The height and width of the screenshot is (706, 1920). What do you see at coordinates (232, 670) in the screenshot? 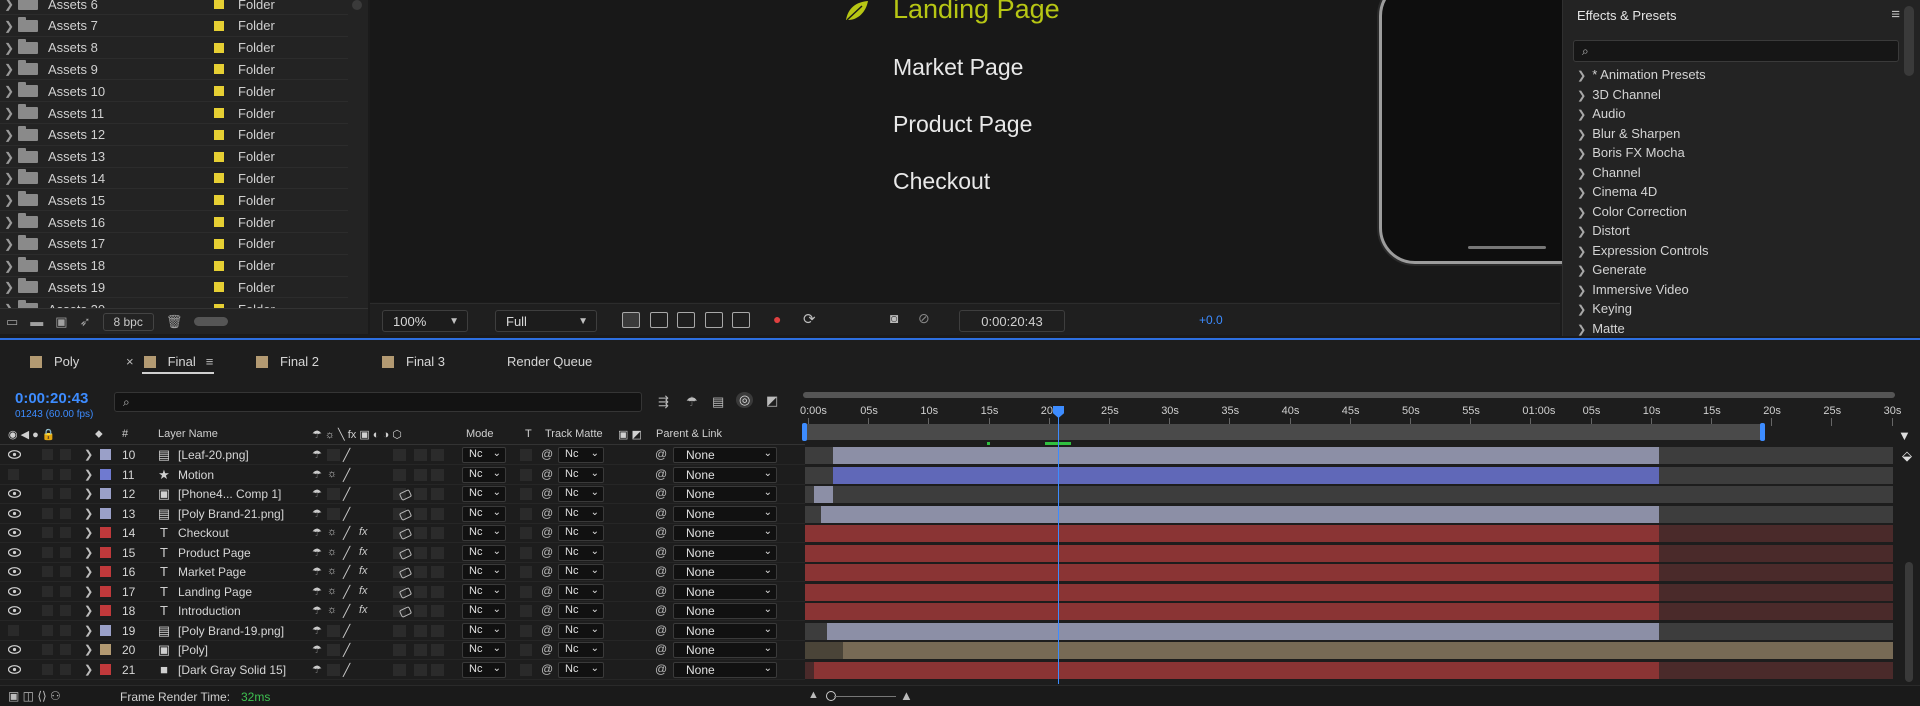
I see `layer-name: [Dark Gray Solid 15]` at bounding box center [232, 670].